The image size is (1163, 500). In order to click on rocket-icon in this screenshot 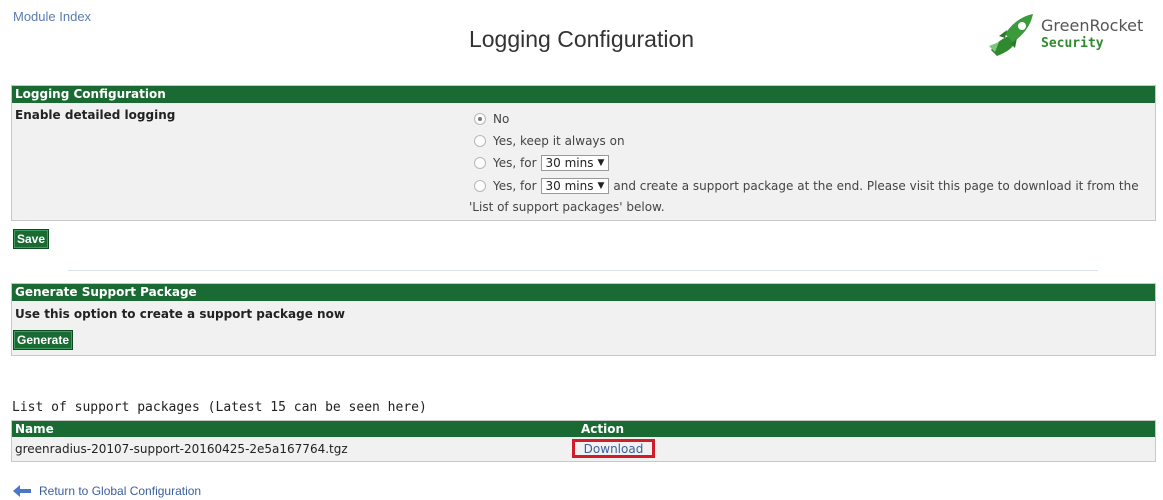, I will do `click(1011, 35)`.